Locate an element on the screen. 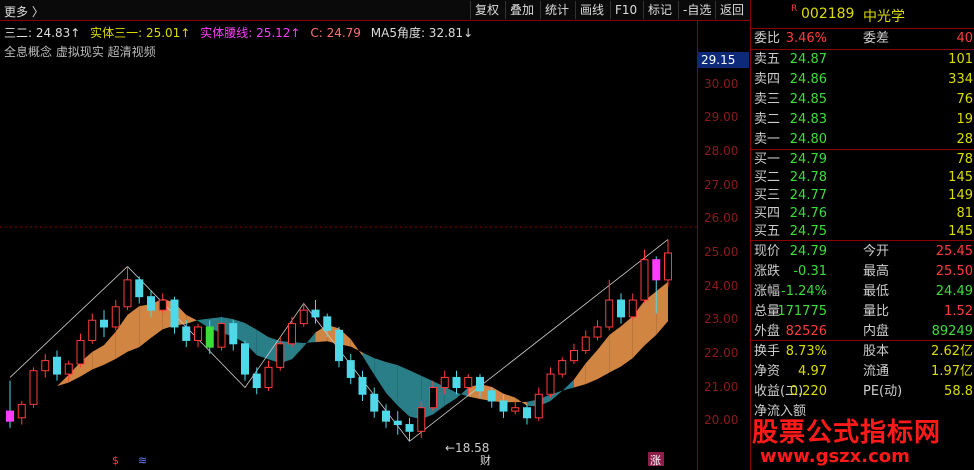 The image size is (974, 470). stat-value: 89249 is located at coordinates (952, 331).